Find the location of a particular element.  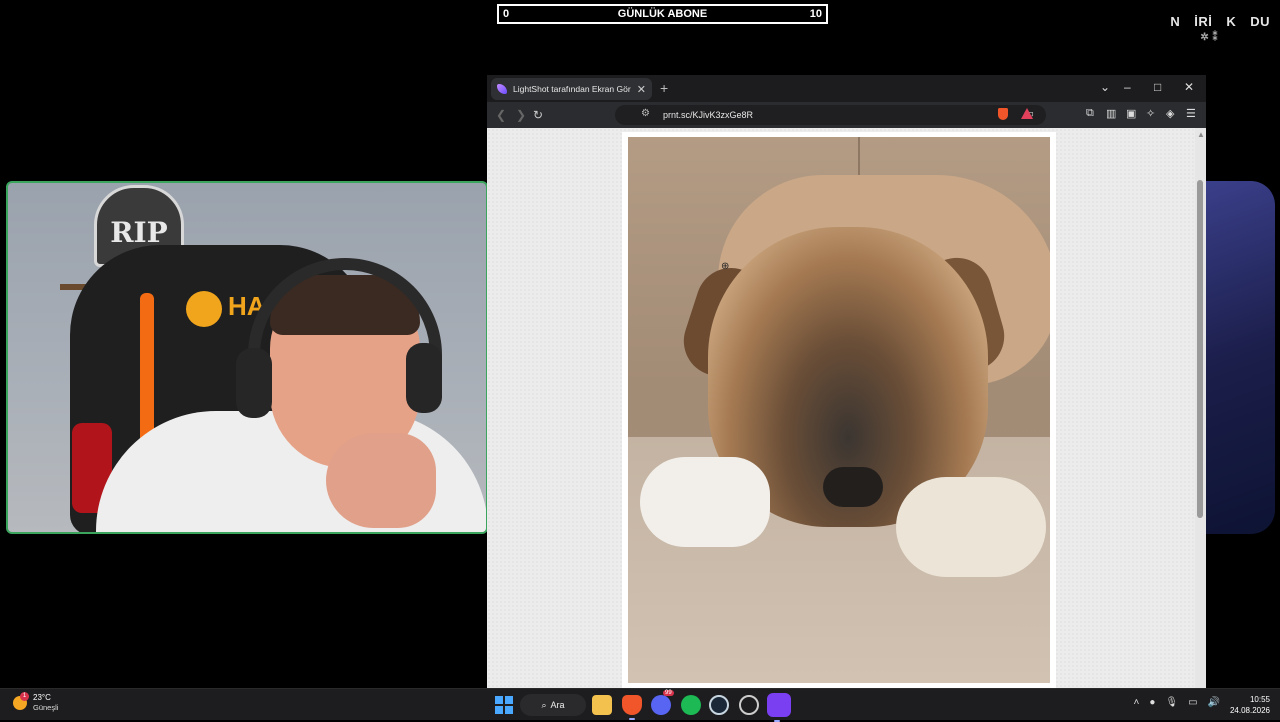

start-button is located at coordinates (504, 705).